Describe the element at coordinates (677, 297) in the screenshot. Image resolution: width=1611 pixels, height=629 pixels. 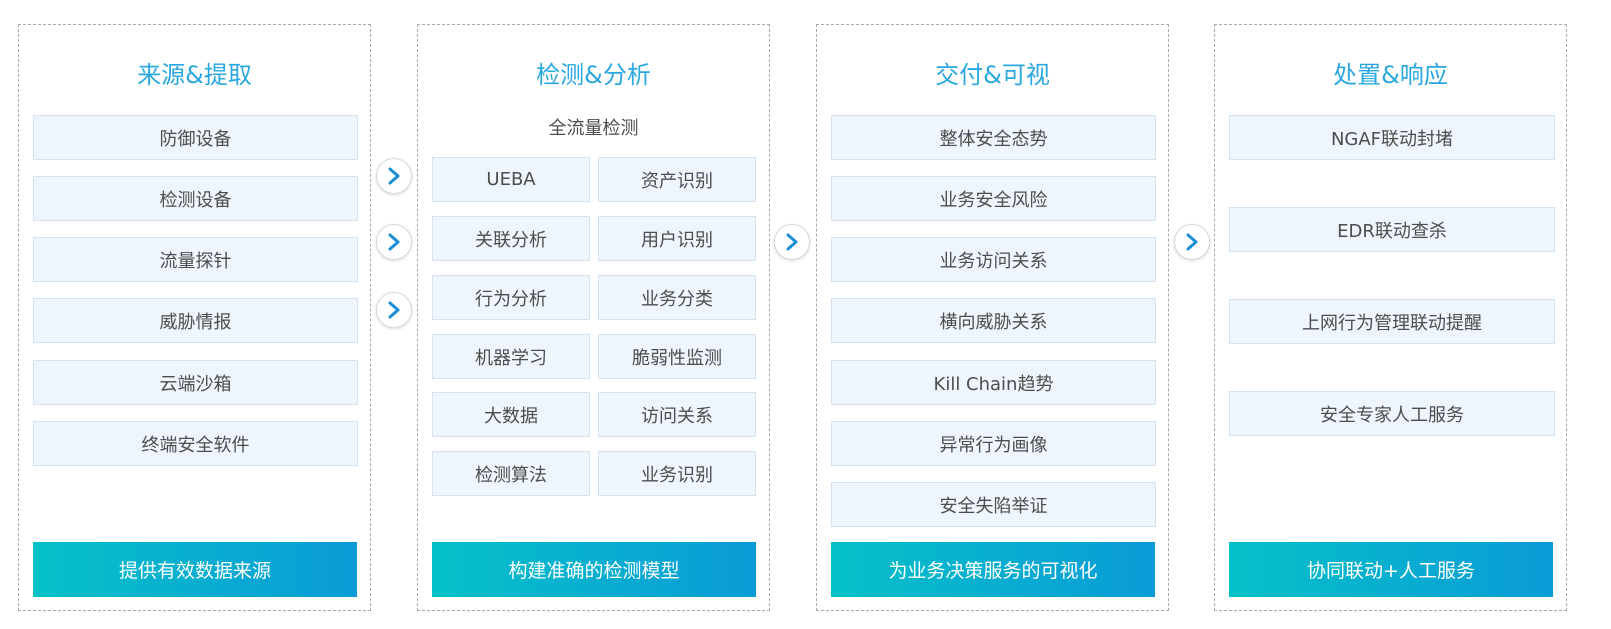
I see `grid-box: 业务分类` at that location.